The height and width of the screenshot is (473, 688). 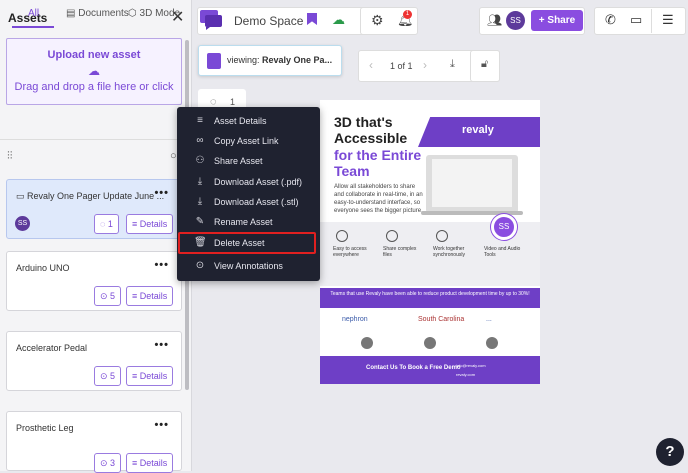 What do you see at coordinates (94, 442) in the screenshot?
I see `asset-card: Prosthetic Leg ••• ⊙ 3 ≡ Details` at bounding box center [94, 442].